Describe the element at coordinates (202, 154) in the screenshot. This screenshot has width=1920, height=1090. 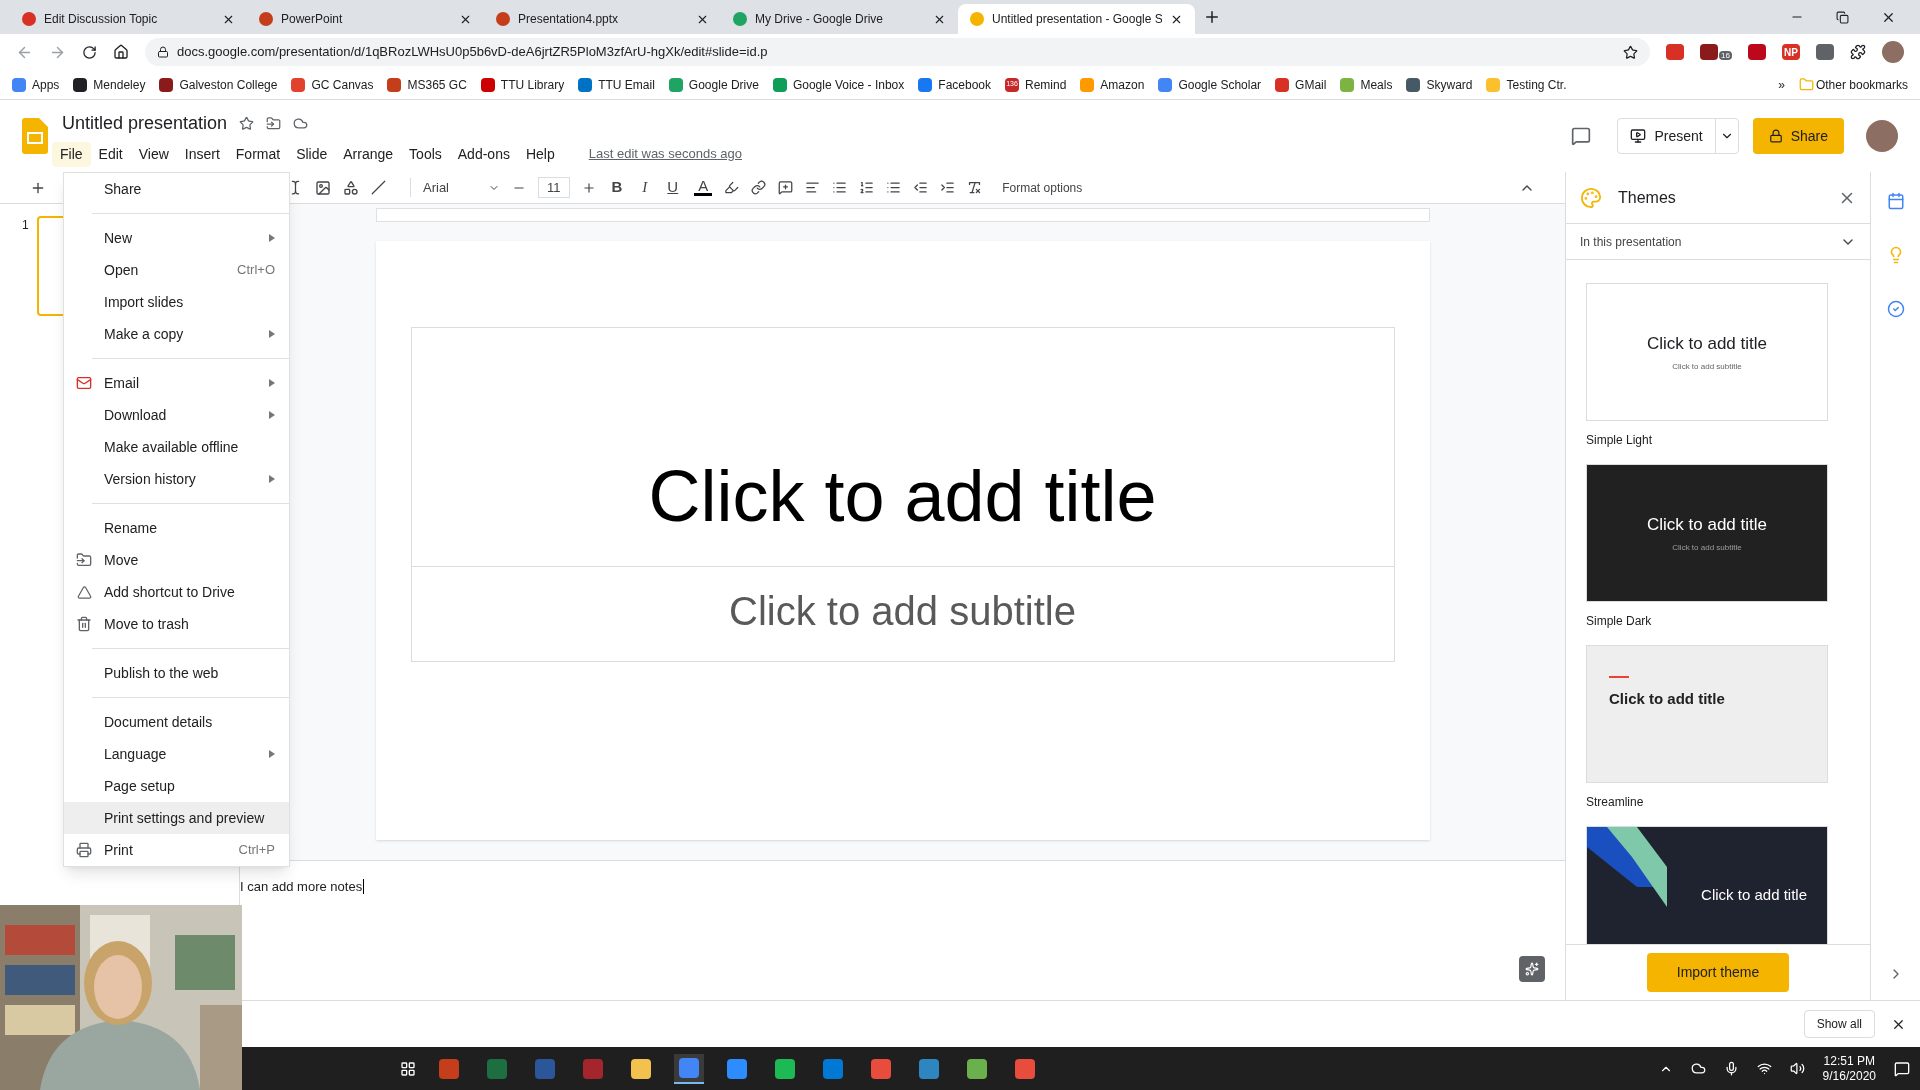
I see `menu-item: Insert` at that location.